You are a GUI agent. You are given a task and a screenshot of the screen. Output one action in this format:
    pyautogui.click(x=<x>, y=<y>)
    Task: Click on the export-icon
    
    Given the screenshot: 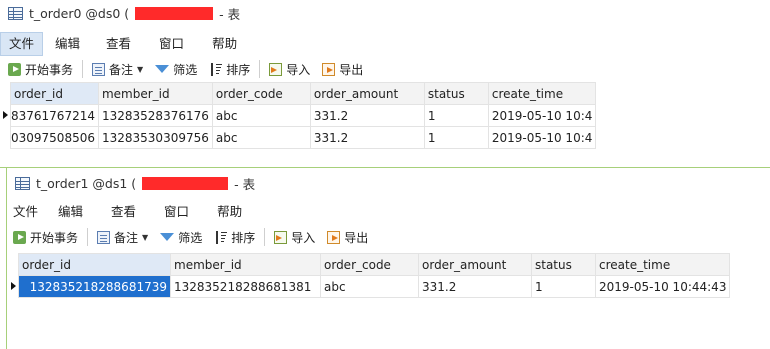 What is the action you would take?
    pyautogui.click(x=334, y=237)
    